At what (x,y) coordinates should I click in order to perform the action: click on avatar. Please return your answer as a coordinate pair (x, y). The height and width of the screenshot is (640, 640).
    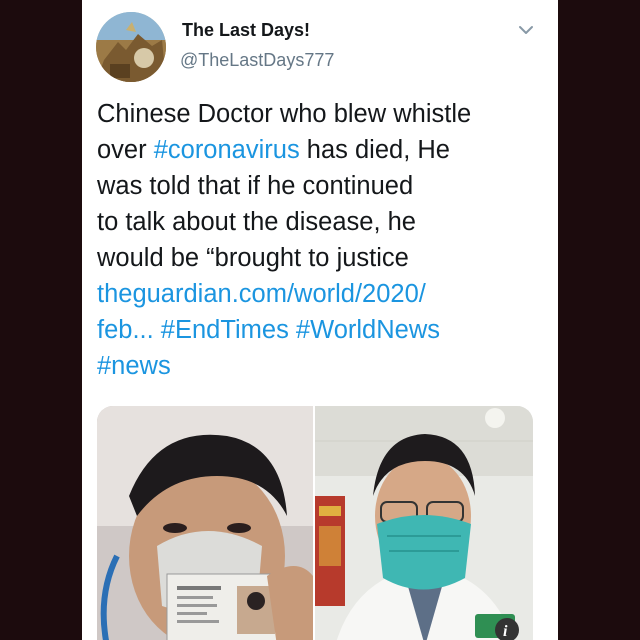
    Looking at the image, I should click on (131, 47).